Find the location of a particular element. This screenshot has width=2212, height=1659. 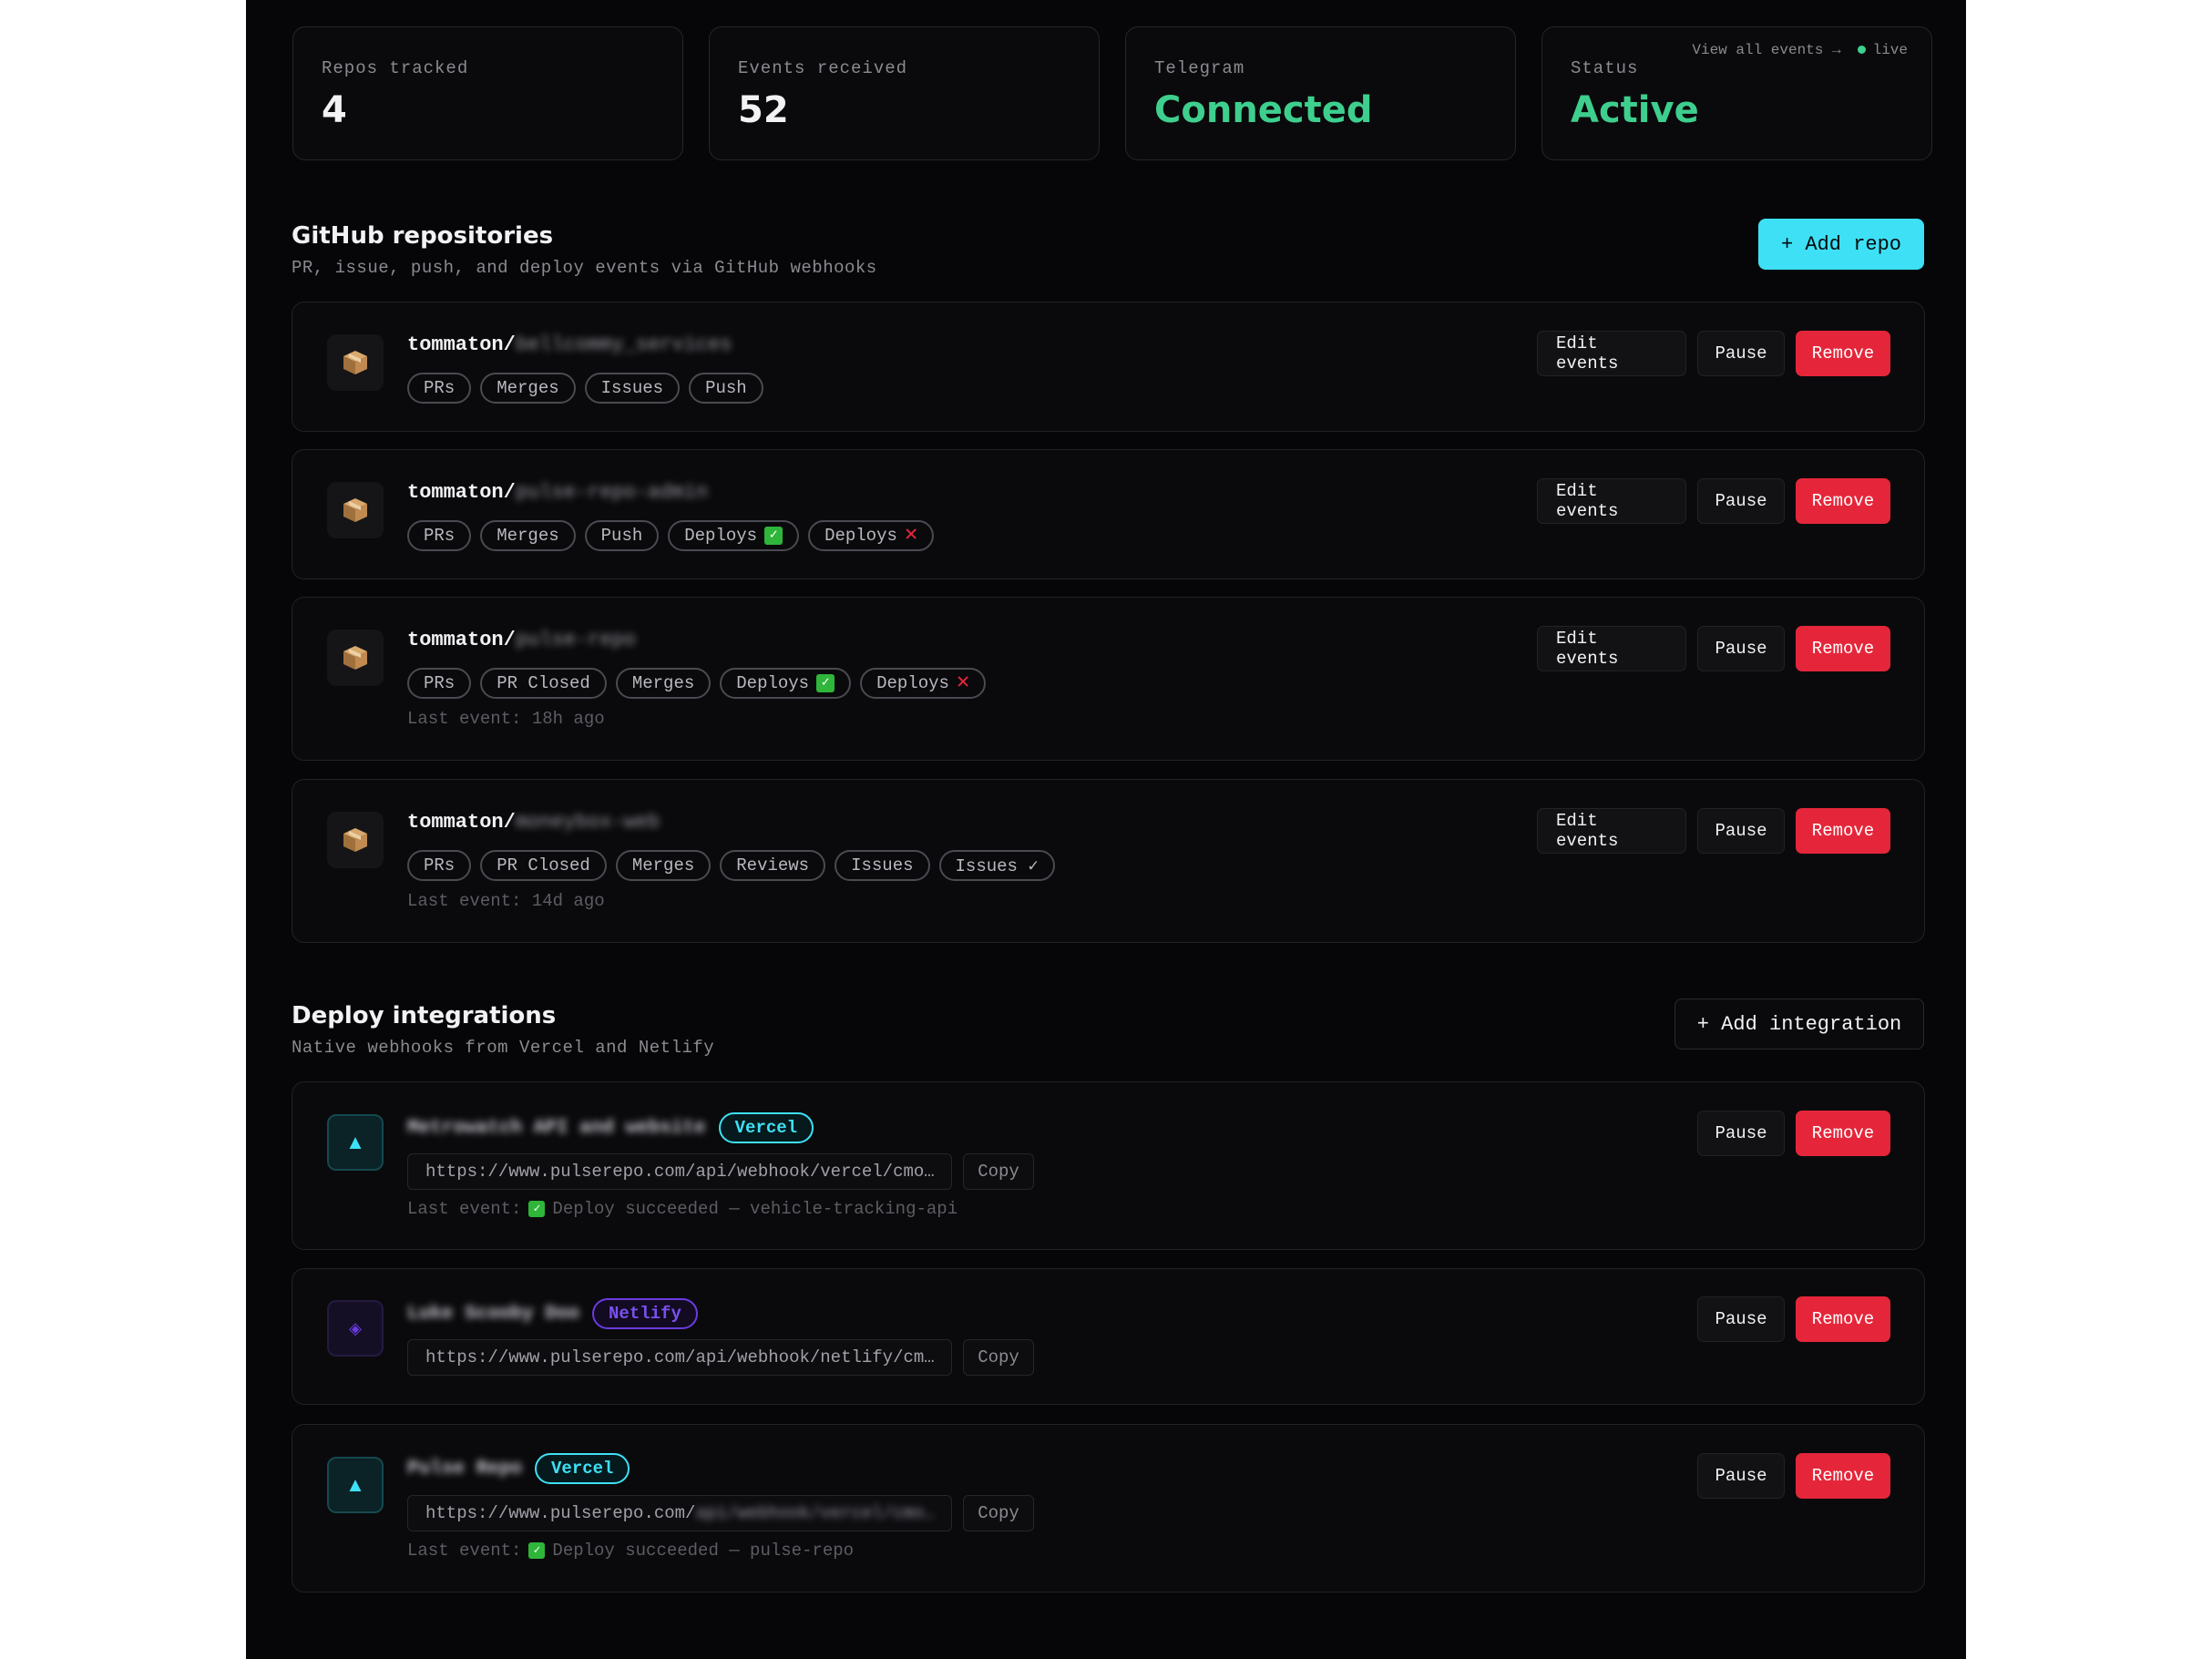

stat-value: 4 is located at coordinates (334, 110).